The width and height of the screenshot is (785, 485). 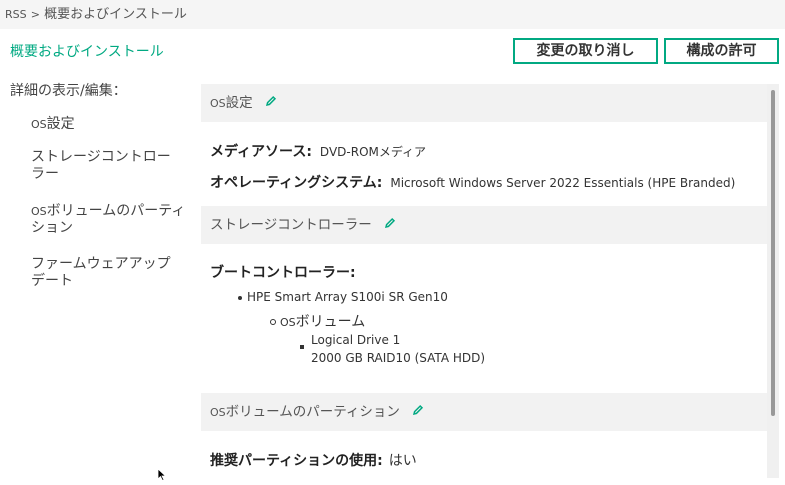 What do you see at coordinates (398, 358) in the screenshot?
I see `drive-detail: 2000 GB RAID10 (SATA HDD)` at bounding box center [398, 358].